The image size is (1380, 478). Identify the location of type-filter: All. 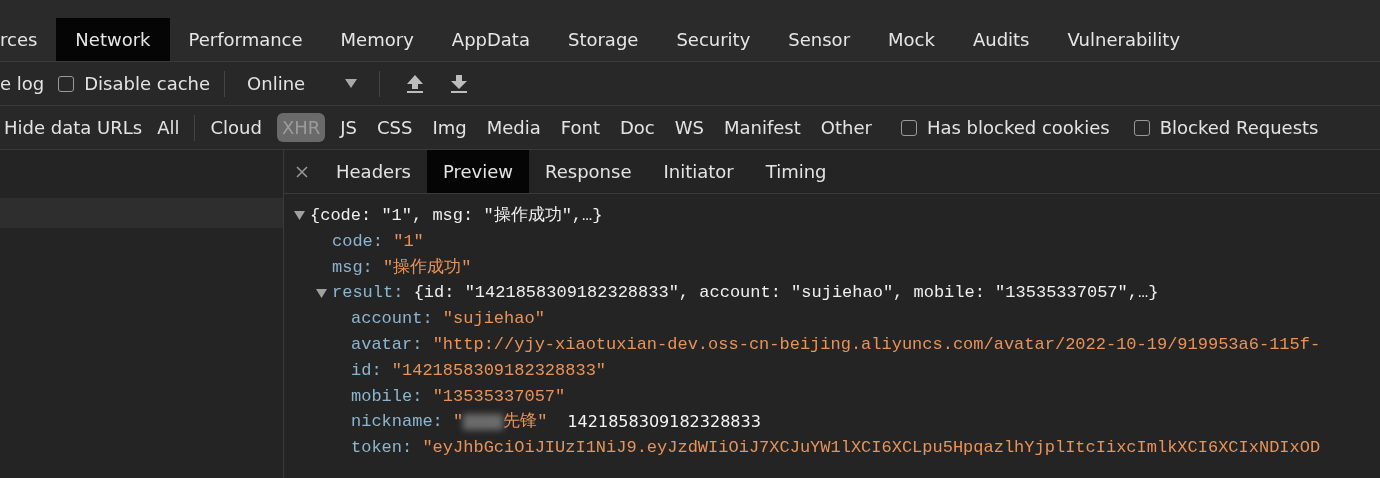
(168, 127).